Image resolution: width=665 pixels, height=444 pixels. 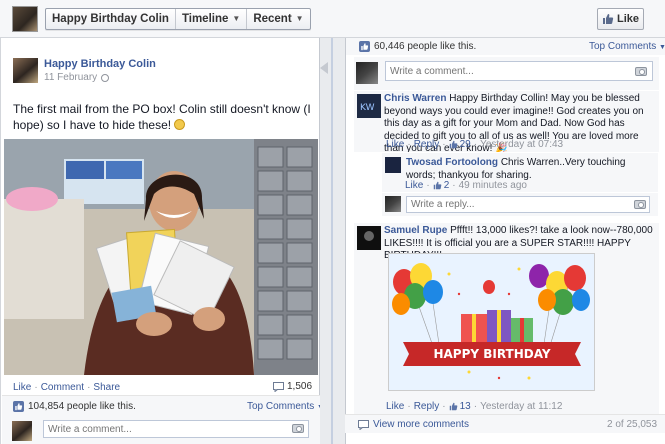 I want to click on comment-like-count-value: 13, so click(x=465, y=406).